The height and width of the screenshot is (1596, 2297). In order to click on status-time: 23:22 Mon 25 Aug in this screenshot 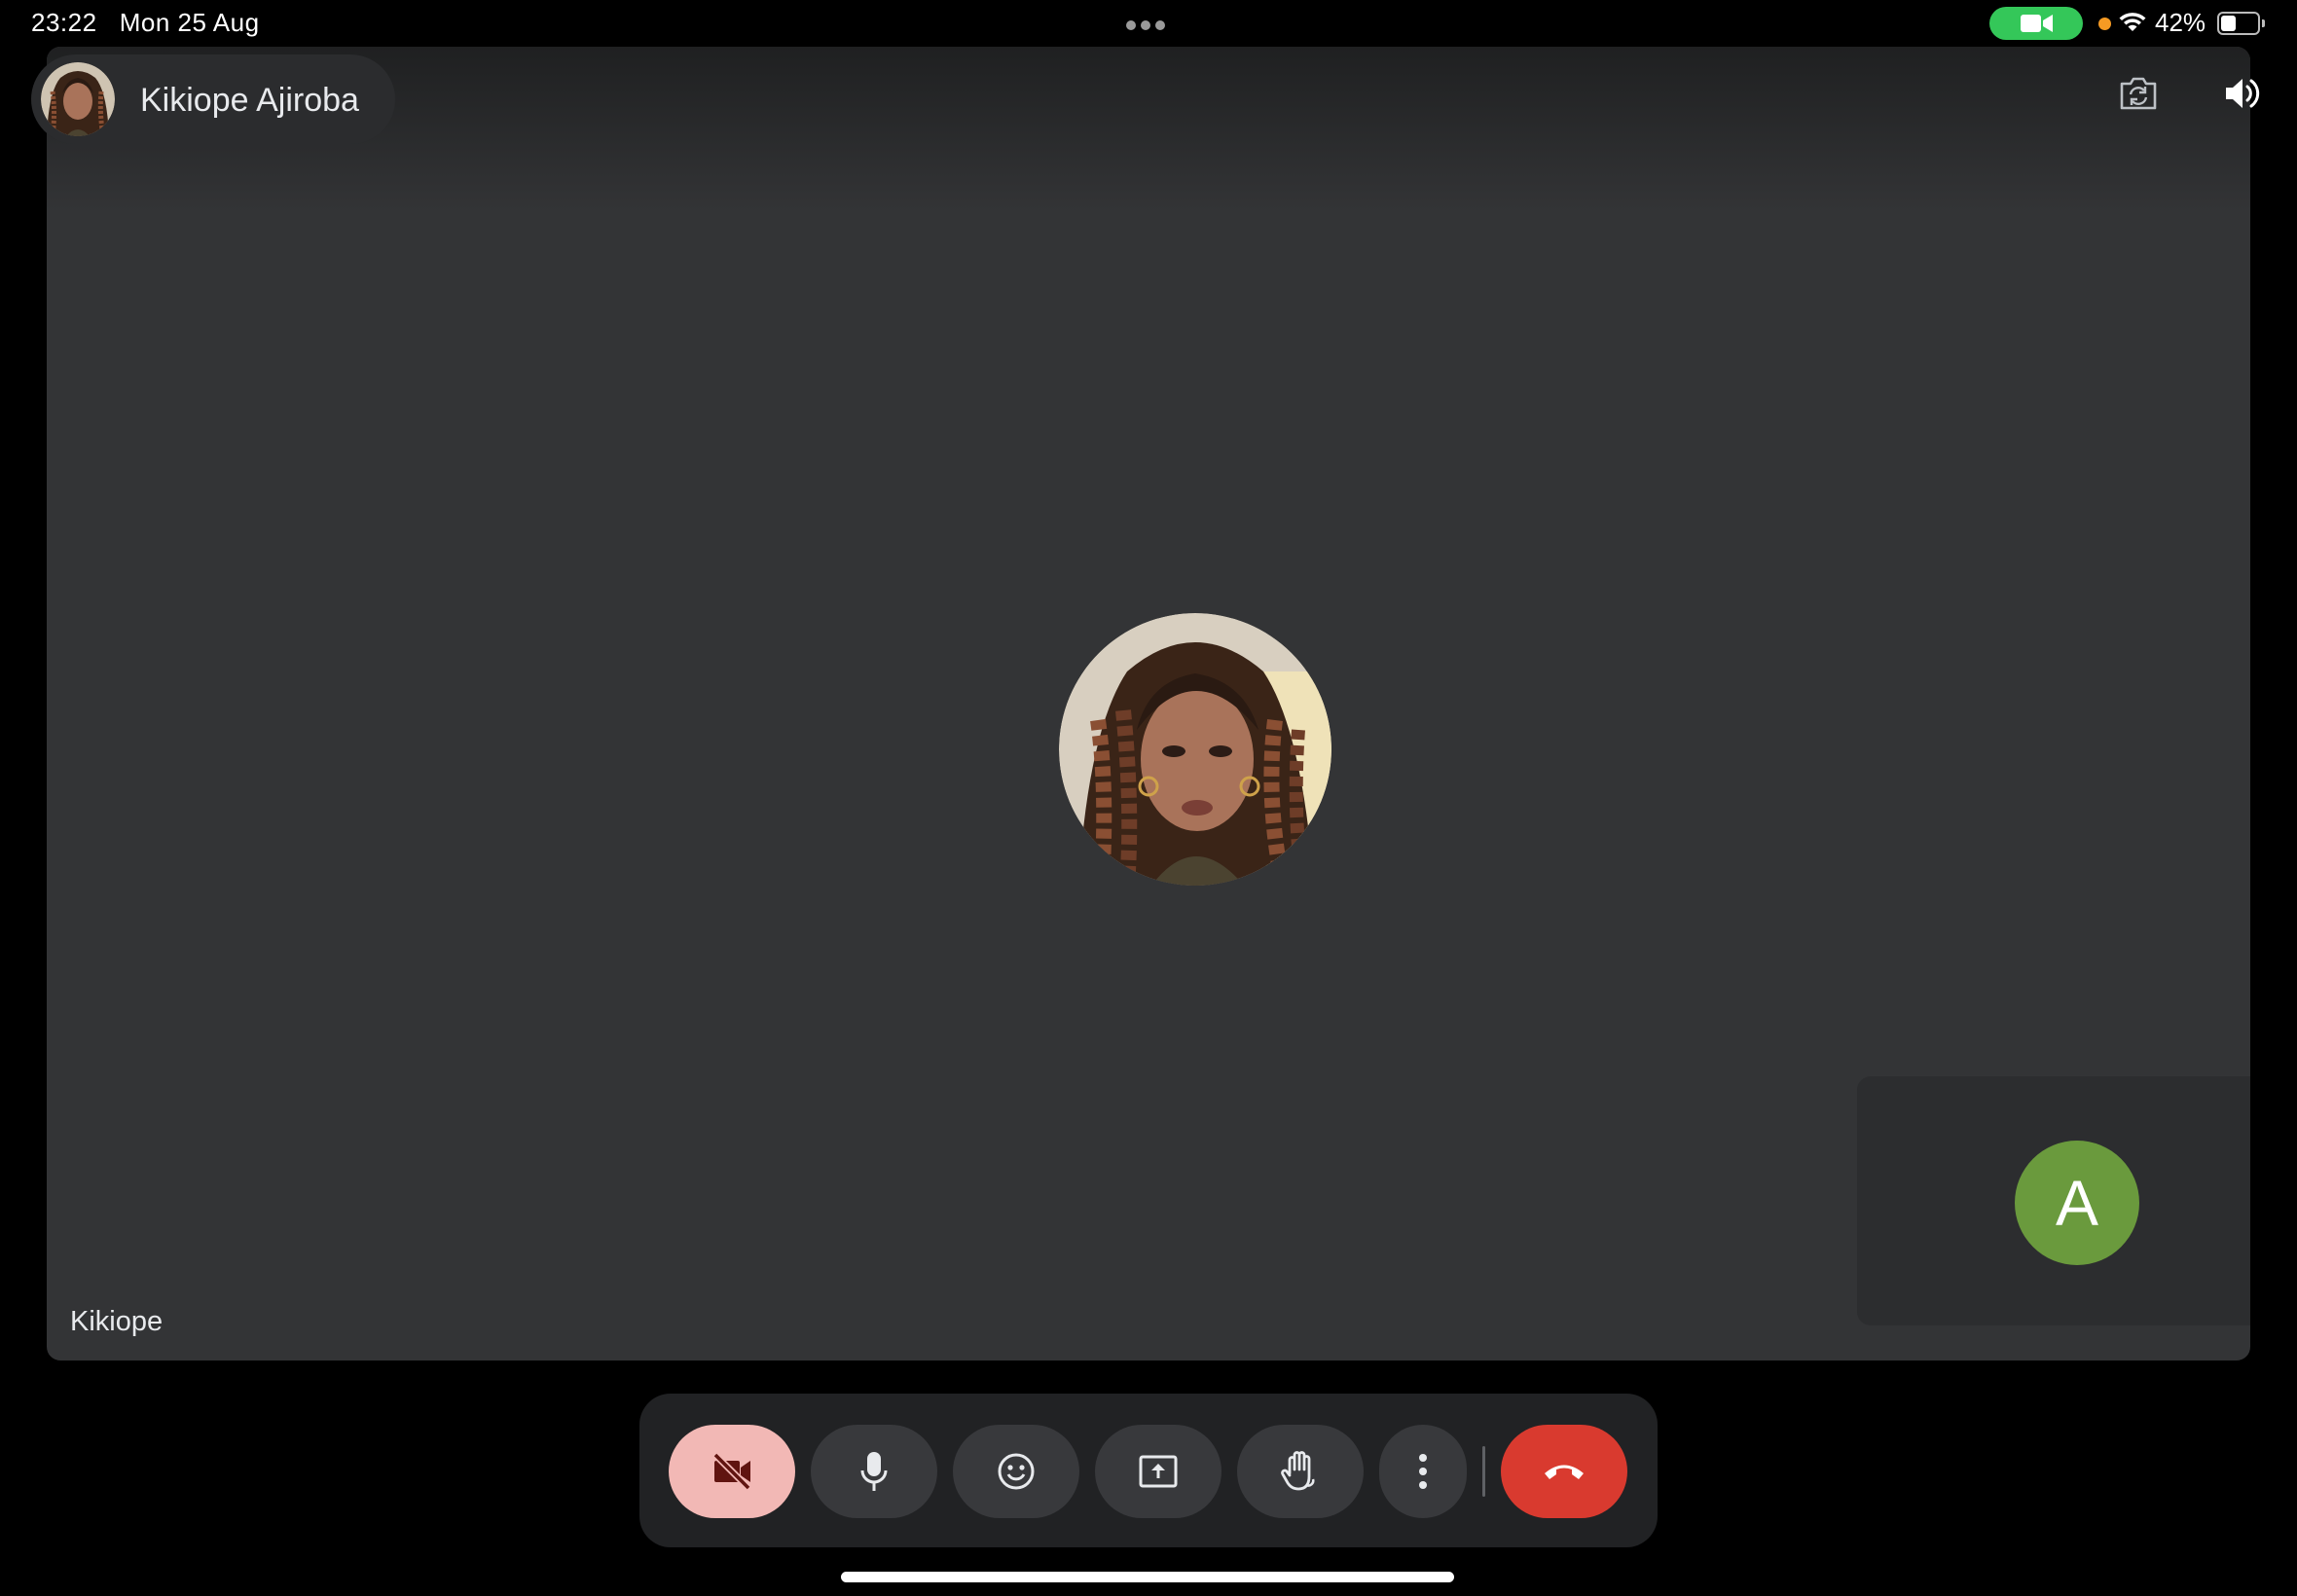, I will do `click(145, 22)`.